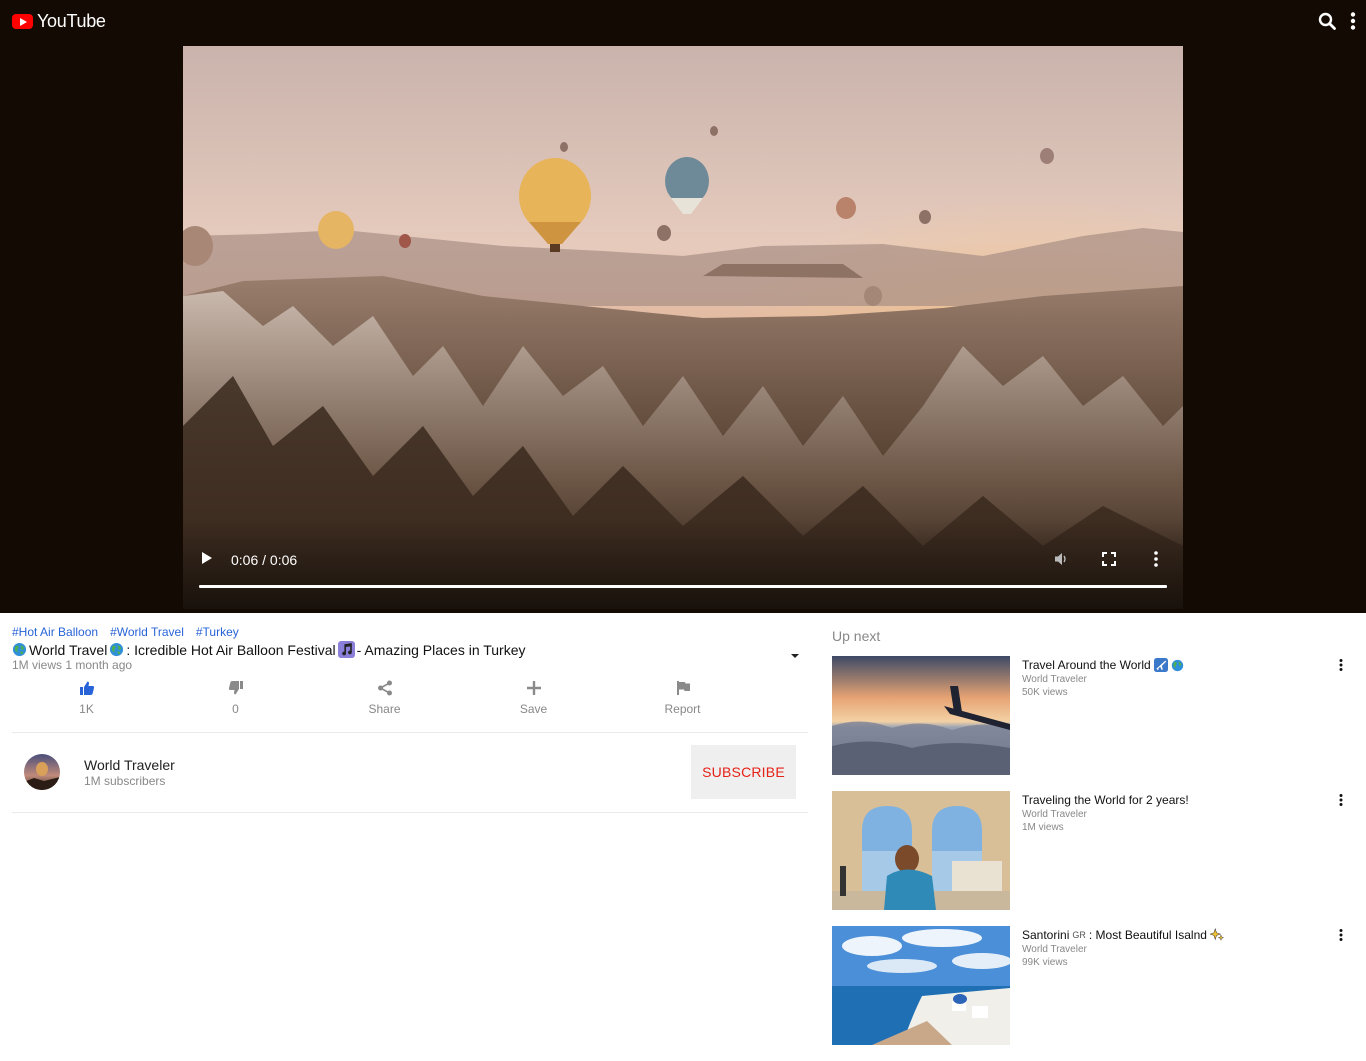  What do you see at coordinates (346, 649) in the screenshot?
I see `music-note-icon` at bounding box center [346, 649].